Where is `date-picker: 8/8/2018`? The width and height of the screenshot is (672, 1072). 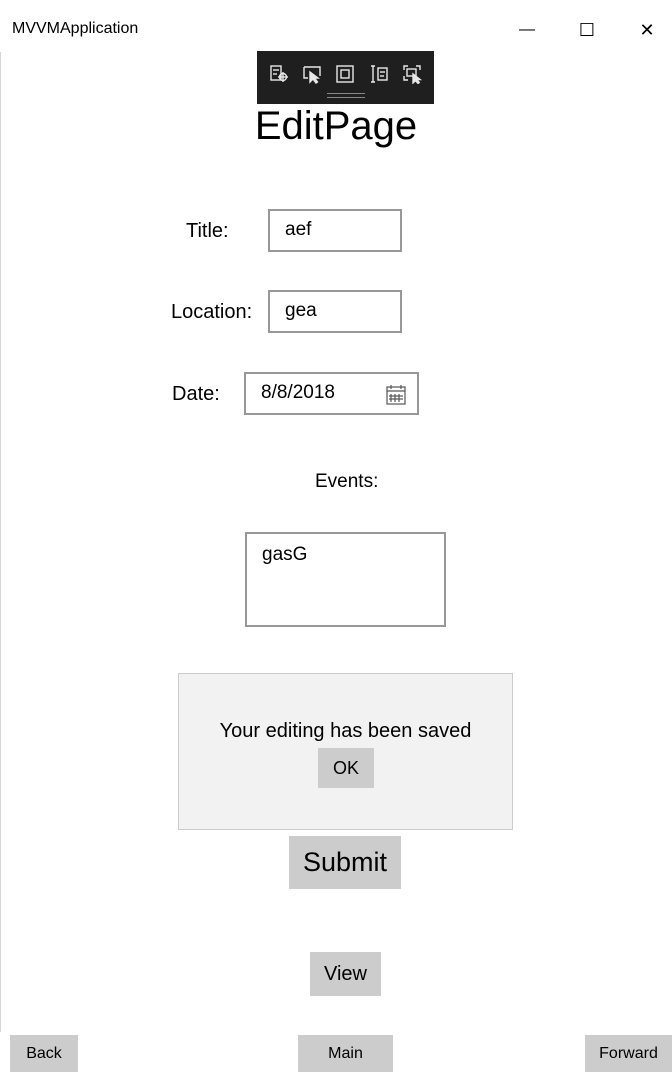
date-picker: 8/8/2018 is located at coordinates (331, 393).